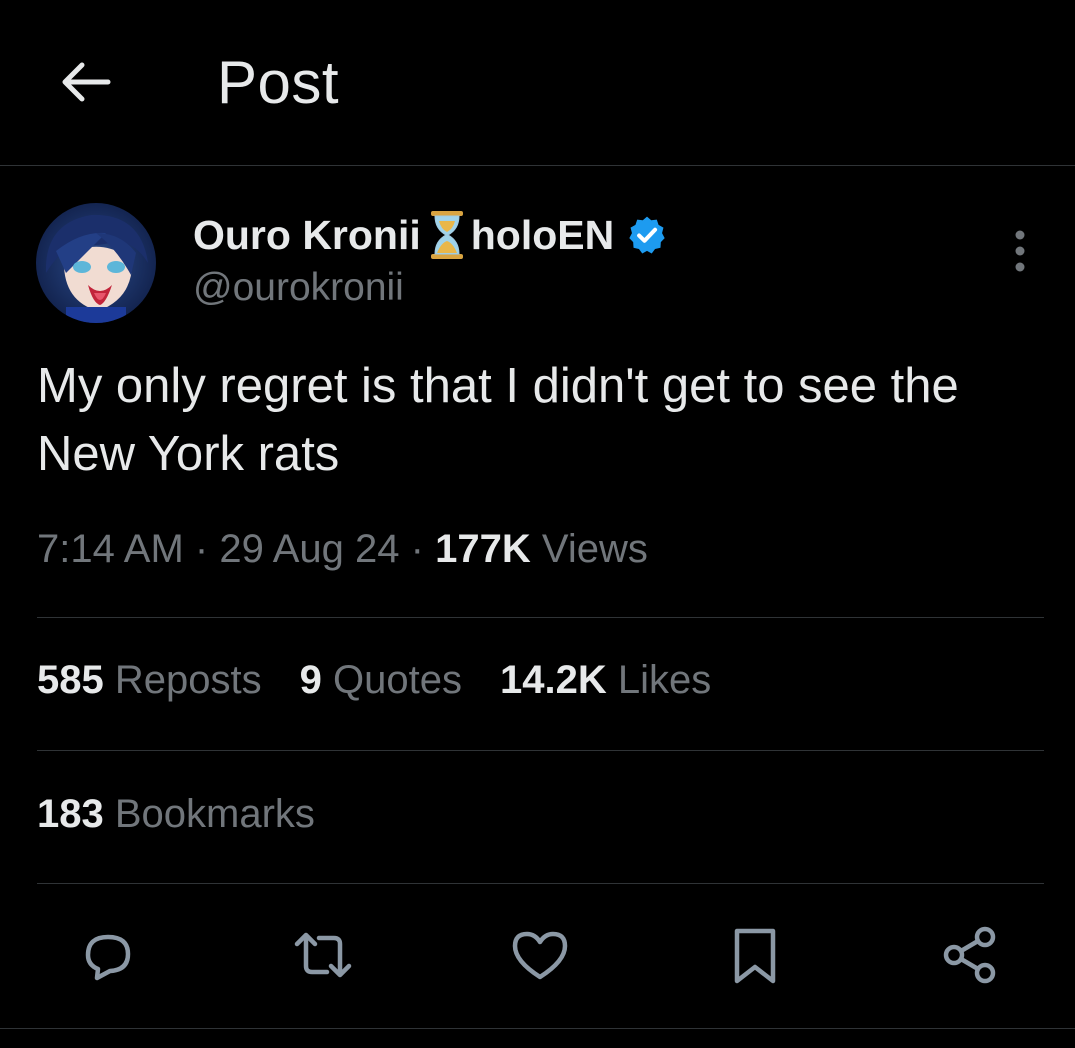 Image resolution: width=1075 pixels, height=1048 pixels. Describe the element at coordinates (70, 814) in the screenshot. I see `bookmarks-count: 183` at that location.